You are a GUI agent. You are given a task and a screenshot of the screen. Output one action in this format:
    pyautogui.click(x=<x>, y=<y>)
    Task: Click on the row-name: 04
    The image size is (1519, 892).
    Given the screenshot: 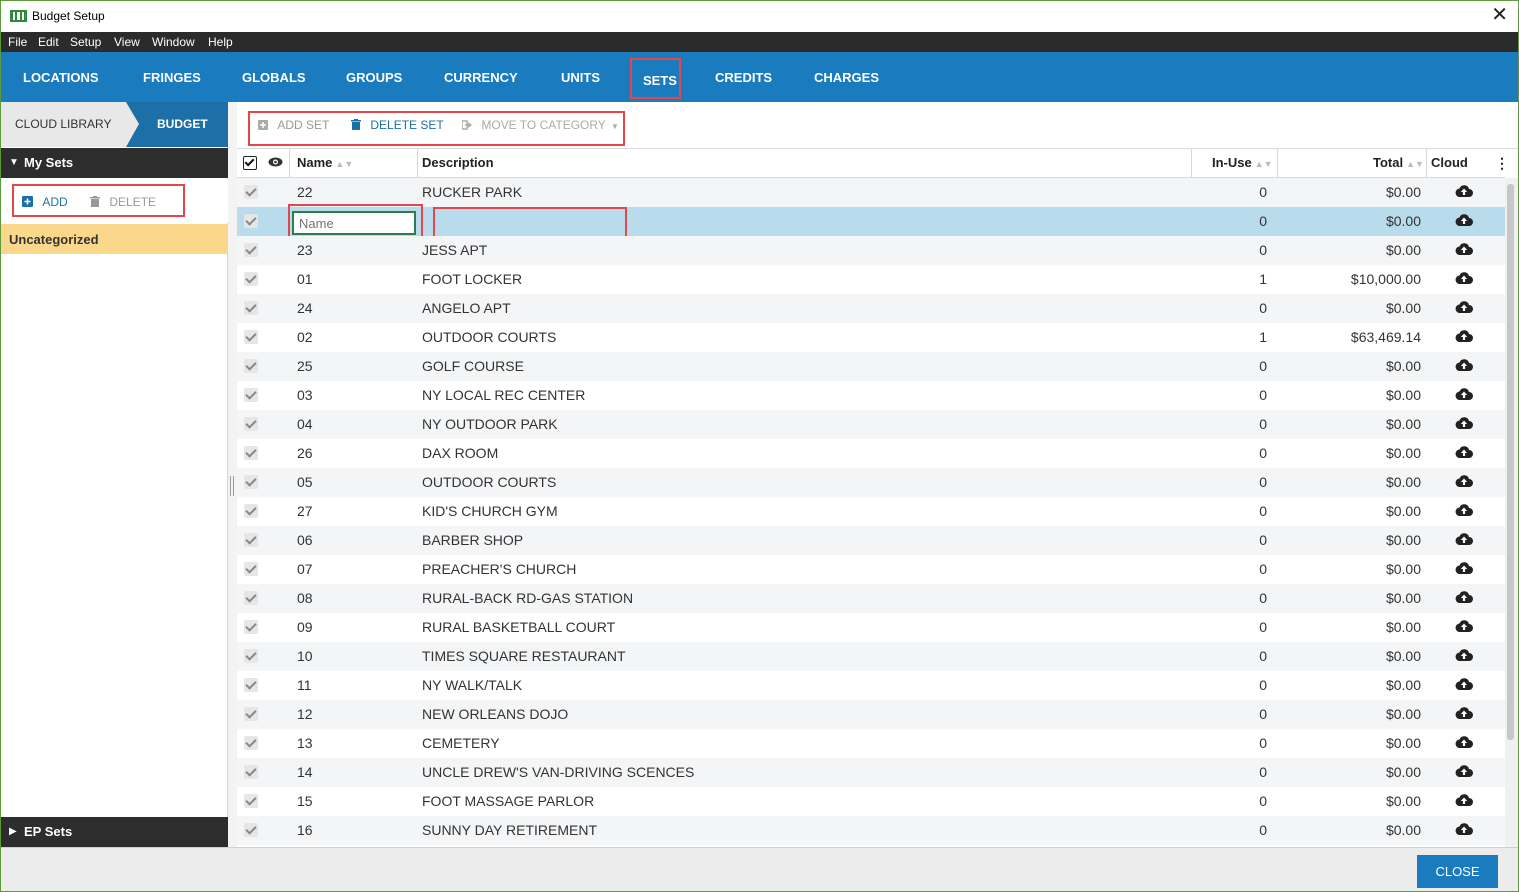 What is the action you would take?
    pyautogui.click(x=305, y=424)
    